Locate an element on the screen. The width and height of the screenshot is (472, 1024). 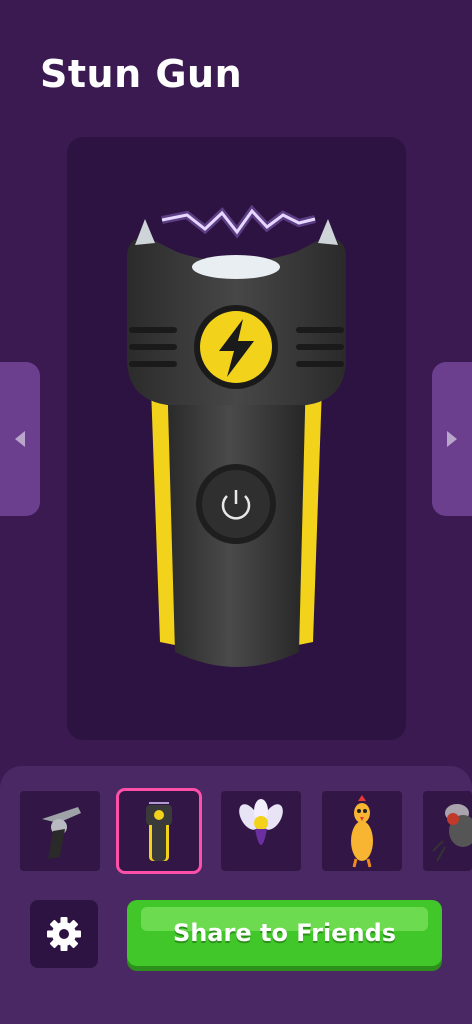
share-label: Share to Friends is located at coordinates (284, 933).